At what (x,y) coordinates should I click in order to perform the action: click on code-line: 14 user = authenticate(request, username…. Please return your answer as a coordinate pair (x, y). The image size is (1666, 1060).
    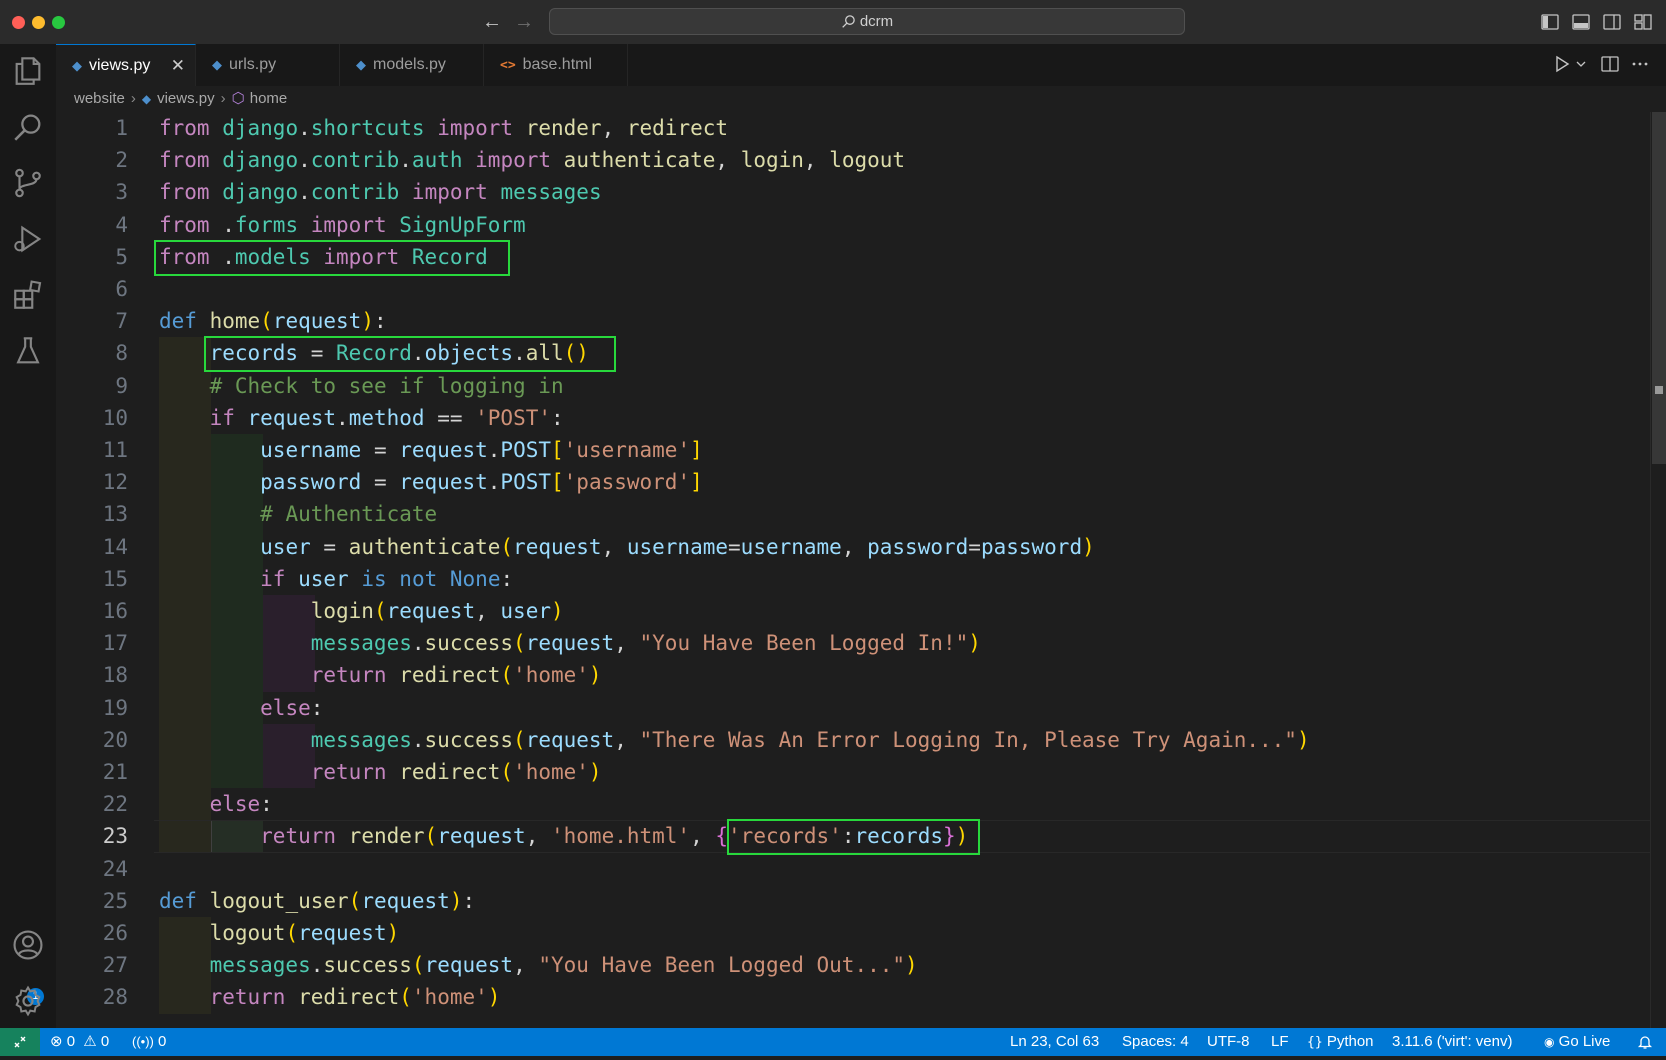
    Looking at the image, I should click on (853, 546).